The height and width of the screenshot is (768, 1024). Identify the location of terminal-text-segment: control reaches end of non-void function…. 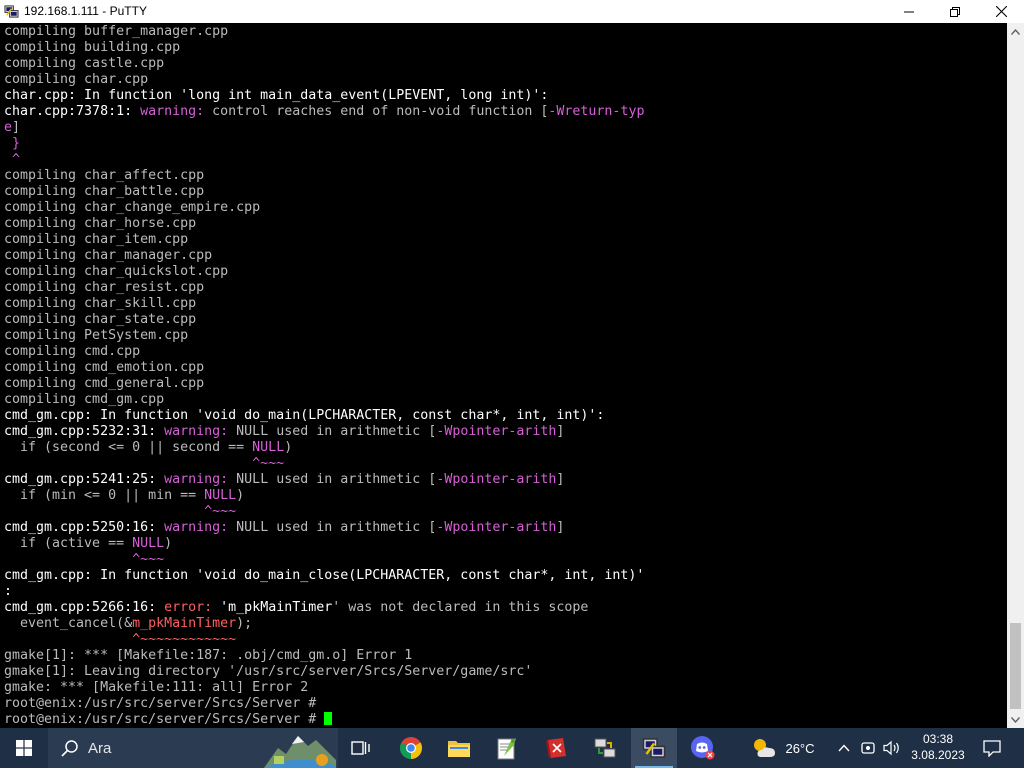
(380, 111).